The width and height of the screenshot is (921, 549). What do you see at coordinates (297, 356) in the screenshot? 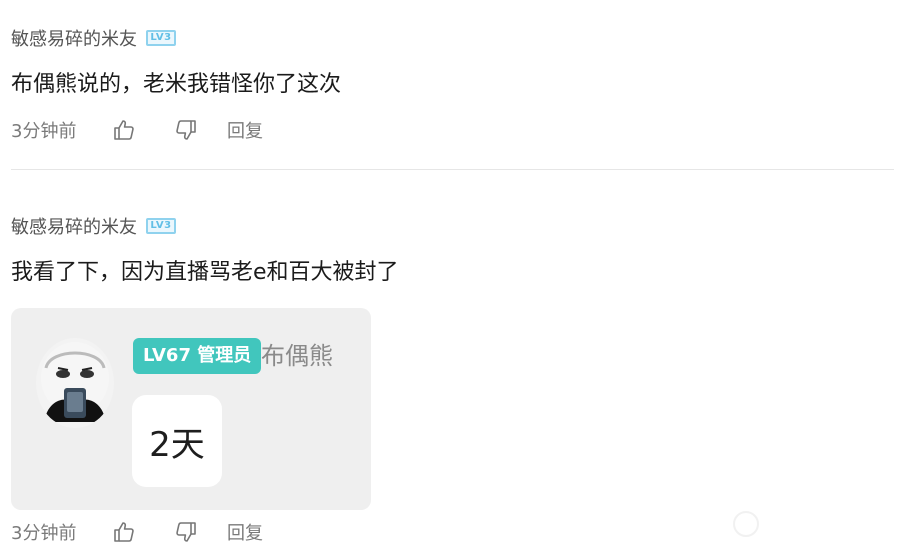
I see `quoted-user-name: 布偶熊` at bounding box center [297, 356].